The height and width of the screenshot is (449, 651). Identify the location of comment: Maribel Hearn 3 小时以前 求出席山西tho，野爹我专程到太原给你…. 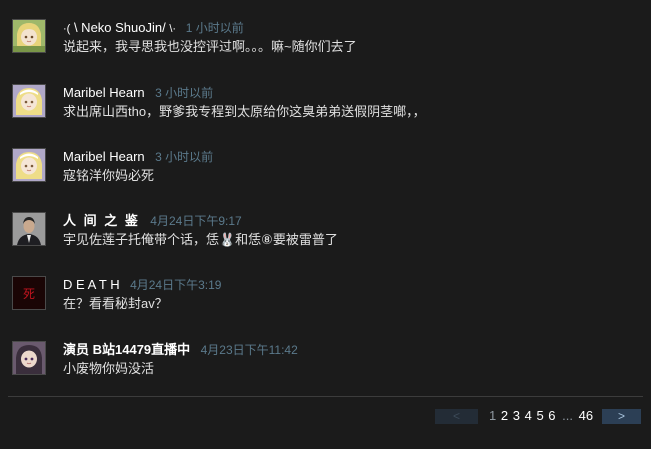
(325, 109).